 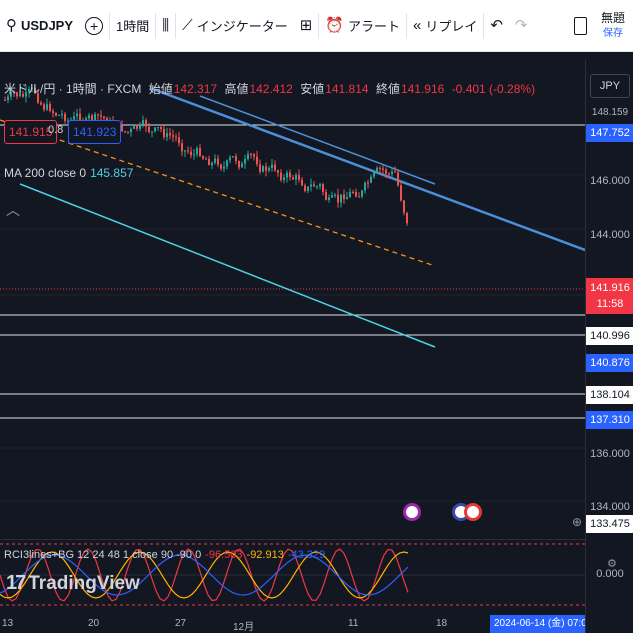 I want to click on price-tick: 148.159, so click(x=610, y=112).